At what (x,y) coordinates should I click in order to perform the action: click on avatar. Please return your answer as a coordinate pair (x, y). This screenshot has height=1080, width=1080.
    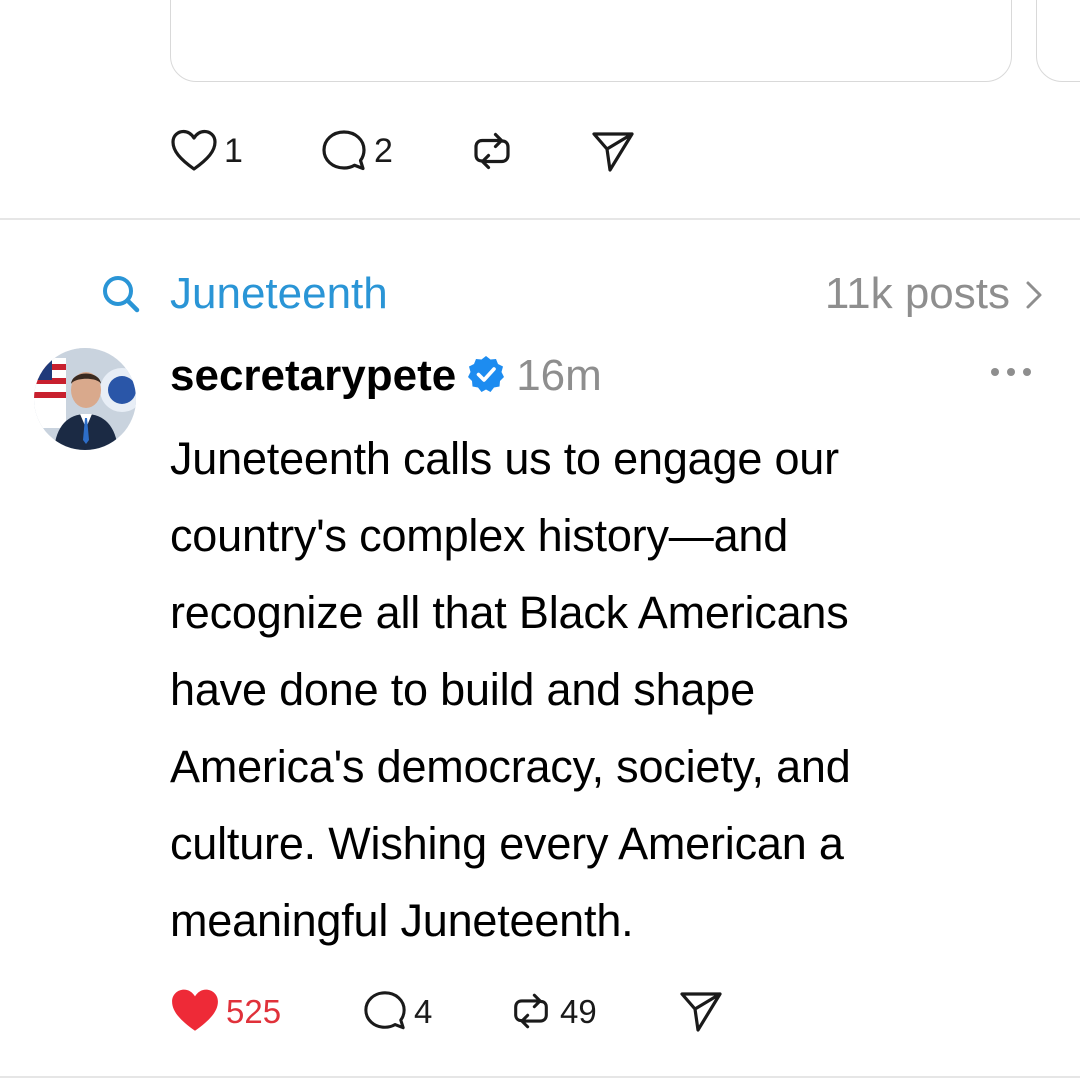
    Looking at the image, I should click on (85, 399).